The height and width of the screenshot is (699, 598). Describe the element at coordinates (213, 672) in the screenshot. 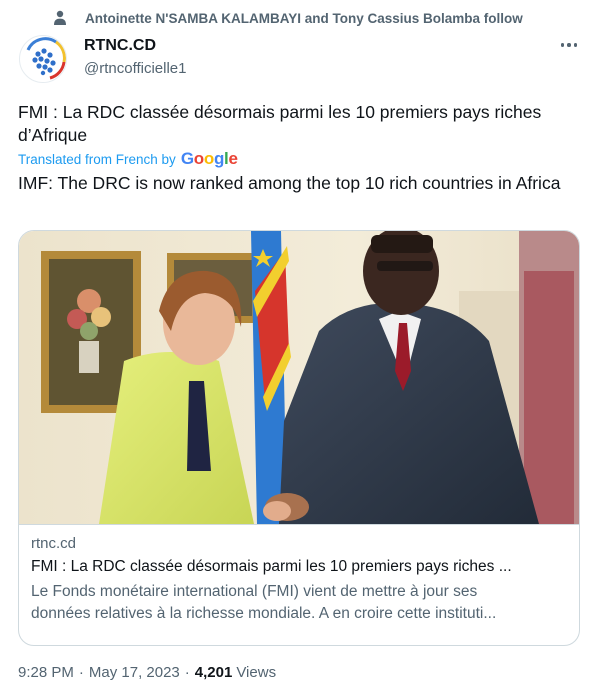

I see `views-count: 4,201` at that location.